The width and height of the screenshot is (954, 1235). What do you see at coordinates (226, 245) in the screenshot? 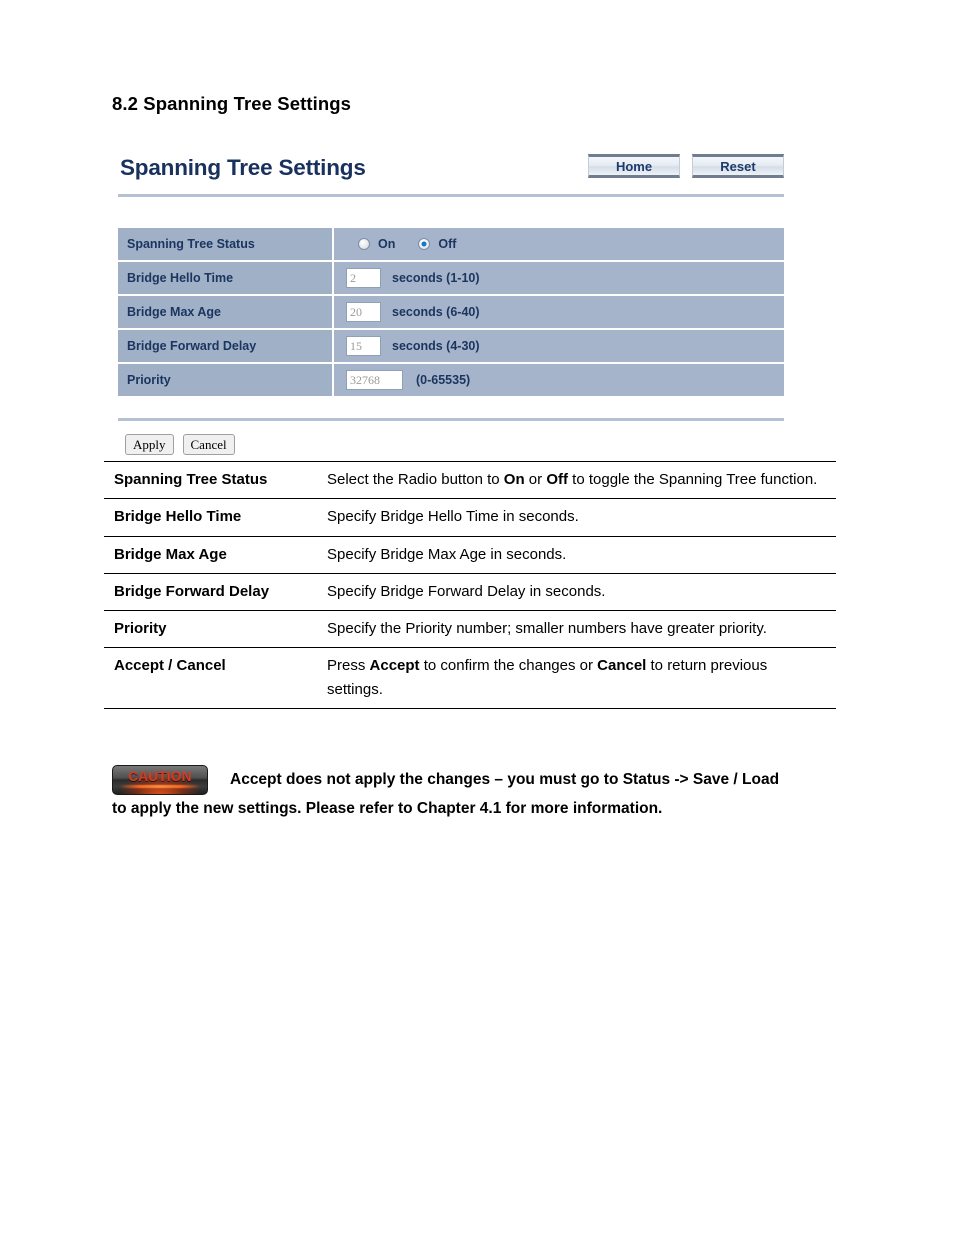
I see `label-spanning-tree-status: Spanning Tree Status` at bounding box center [226, 245].